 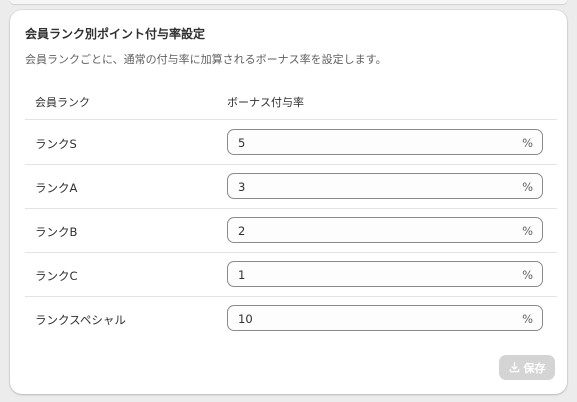 What do you see at coordinates (385, 230) in the screenshot?
I see `rate-input-rank-b: 2 %` at bounding box center [385, 230].